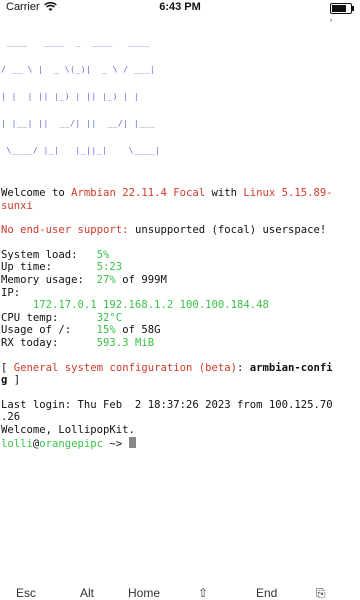 Image resolution: width=360 pixels, height=600 pixels. I want to click on logo-line: \____/ |_| |_||_| \____|, so click(81, 150).